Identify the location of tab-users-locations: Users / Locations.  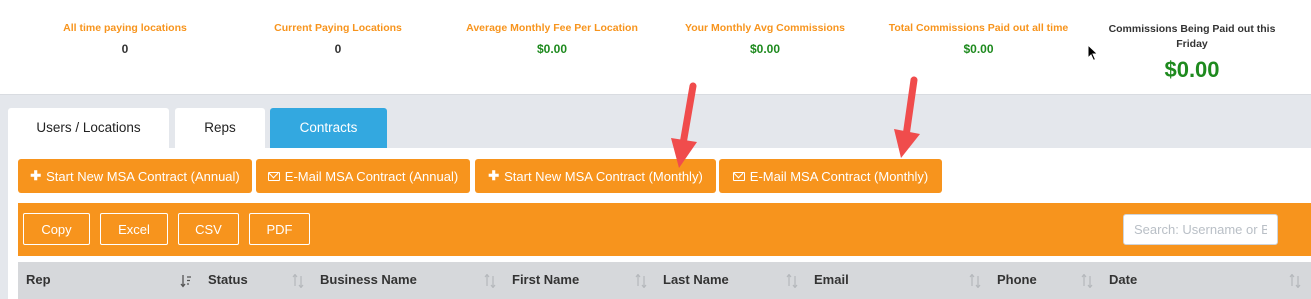
(88, 128).